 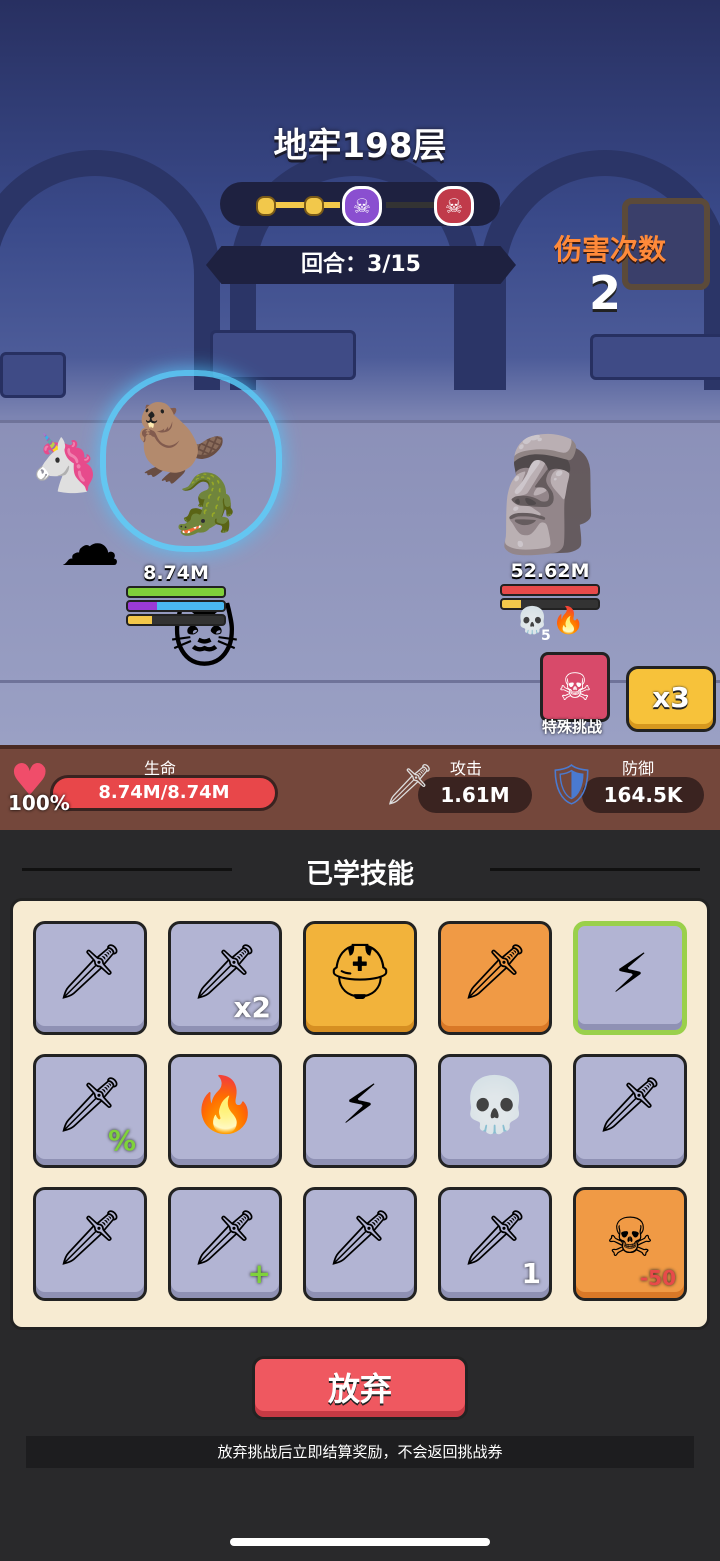 What do you see at coordinates (630, 1244) in the screenshot?
I see `skill-slot: ☠ -50` at bounding box center [630, 1244].